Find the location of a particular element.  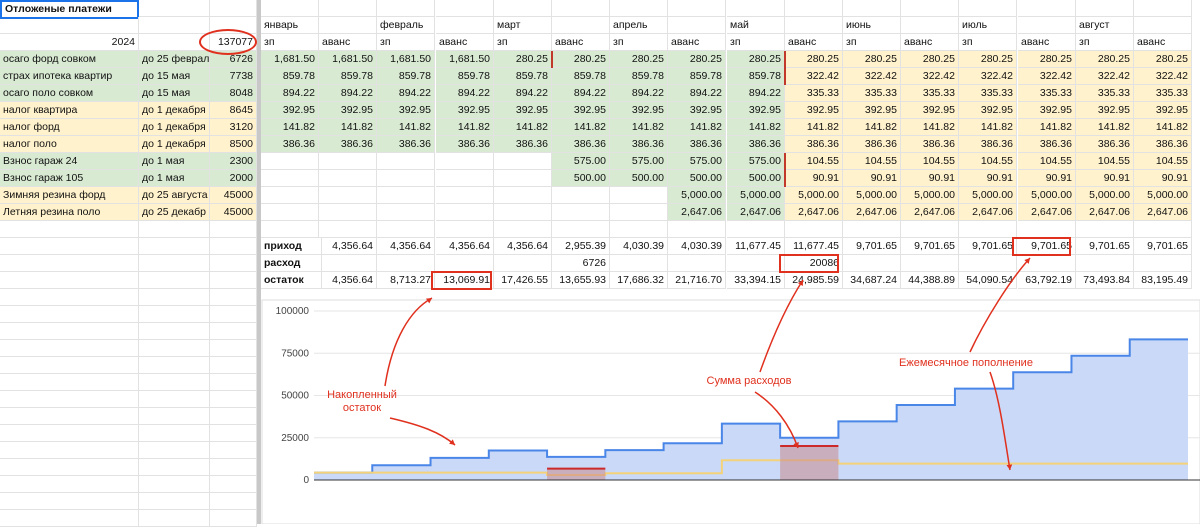

item-due: до 1 декабря is located at coordinates (174, 110).